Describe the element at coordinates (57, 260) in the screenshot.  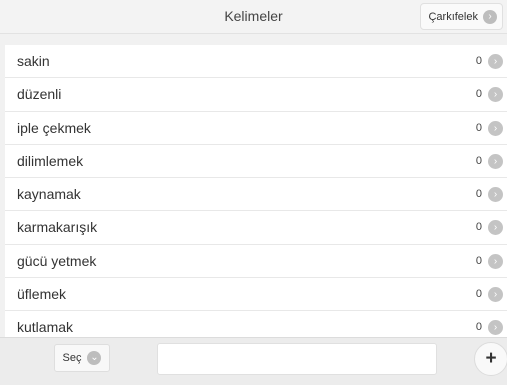
I see `word-text: gücü yetmek` at that location.